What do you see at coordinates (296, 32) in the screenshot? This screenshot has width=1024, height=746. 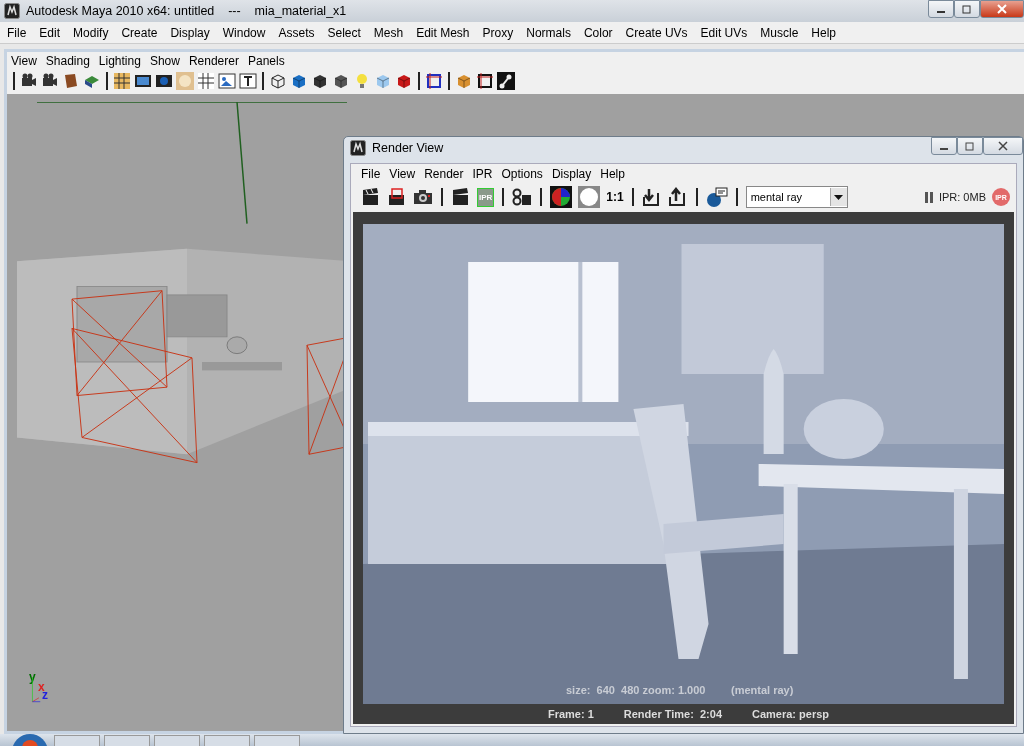 I see `menu-item: Assets` at bounding box center [296, 32].